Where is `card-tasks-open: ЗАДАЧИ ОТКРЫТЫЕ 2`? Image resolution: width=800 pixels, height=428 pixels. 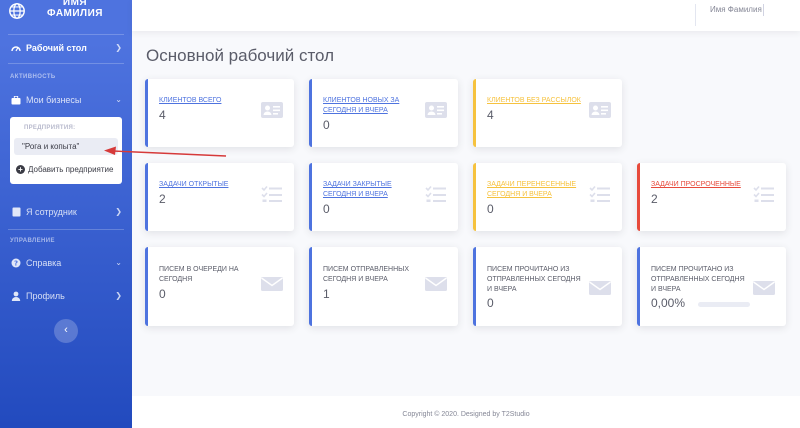
card-tasks-open: ЗАДАЧИ ОТКРЫТЫЕ 2 is located at coordinates (219, 197).